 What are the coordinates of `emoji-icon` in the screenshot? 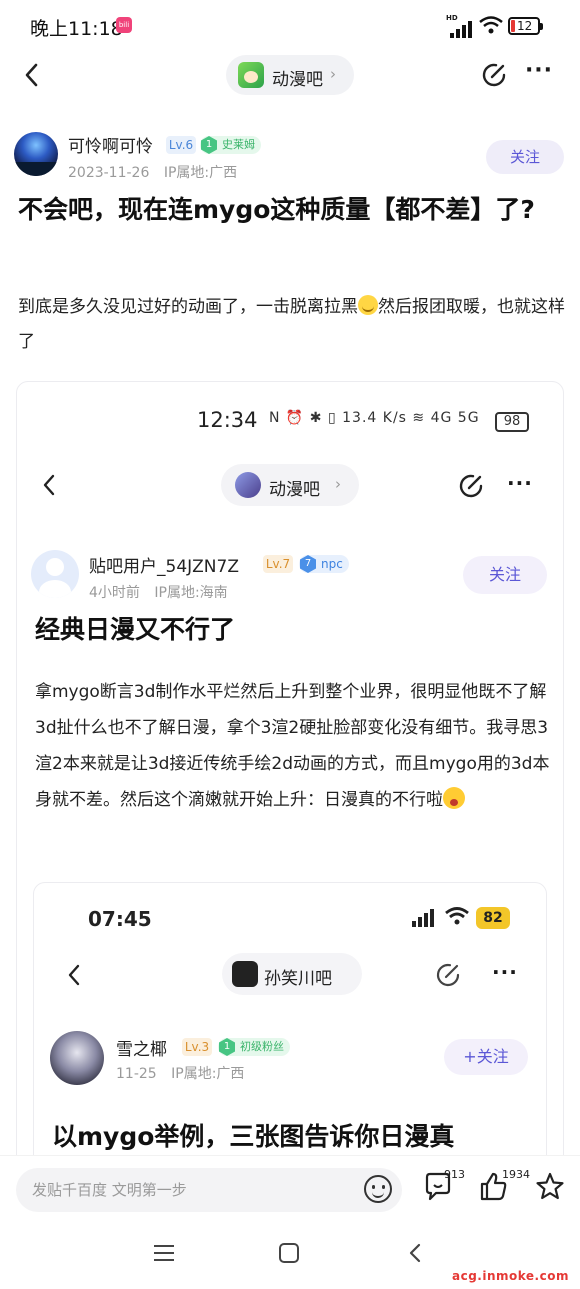 It's located at (378, 1189).